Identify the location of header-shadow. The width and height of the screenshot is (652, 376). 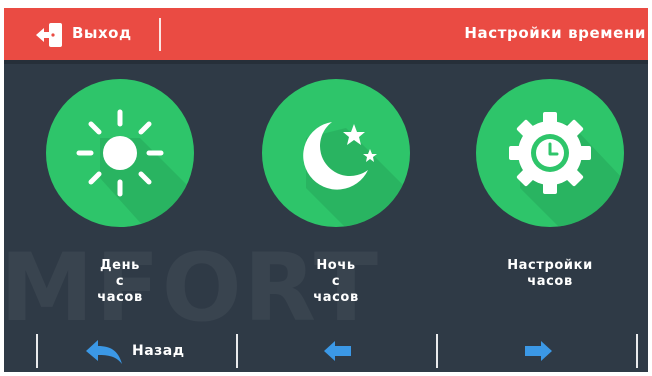
(326, 62).